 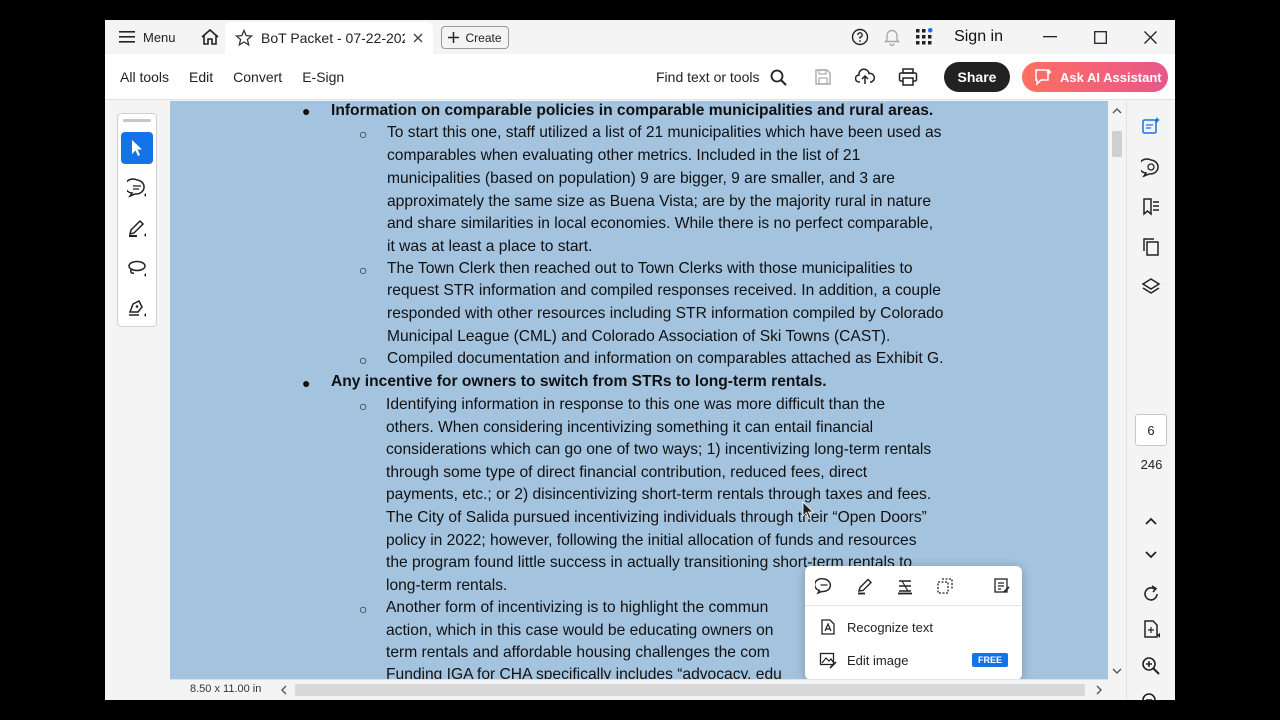 What do you see at coordinates (1151, 168) in the screenshot?
I see `comments-panel-button` at bounding box center [1151, 168].